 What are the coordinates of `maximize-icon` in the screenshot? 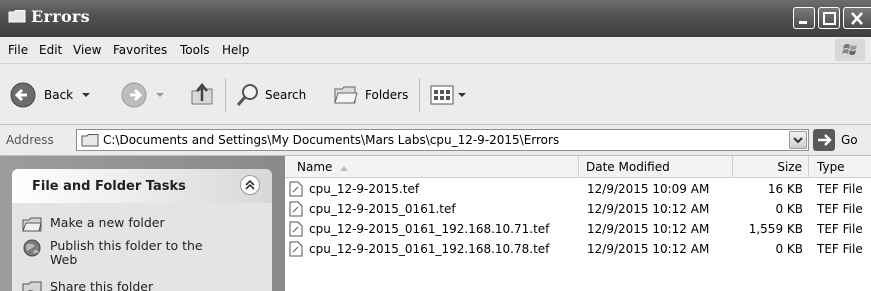 It's located at (829, 18).